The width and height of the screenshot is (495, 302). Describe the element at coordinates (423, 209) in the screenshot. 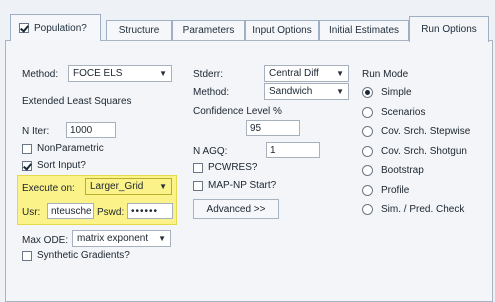

I see `run-mode-option-label: Sim. / Pred. Check` at that location.